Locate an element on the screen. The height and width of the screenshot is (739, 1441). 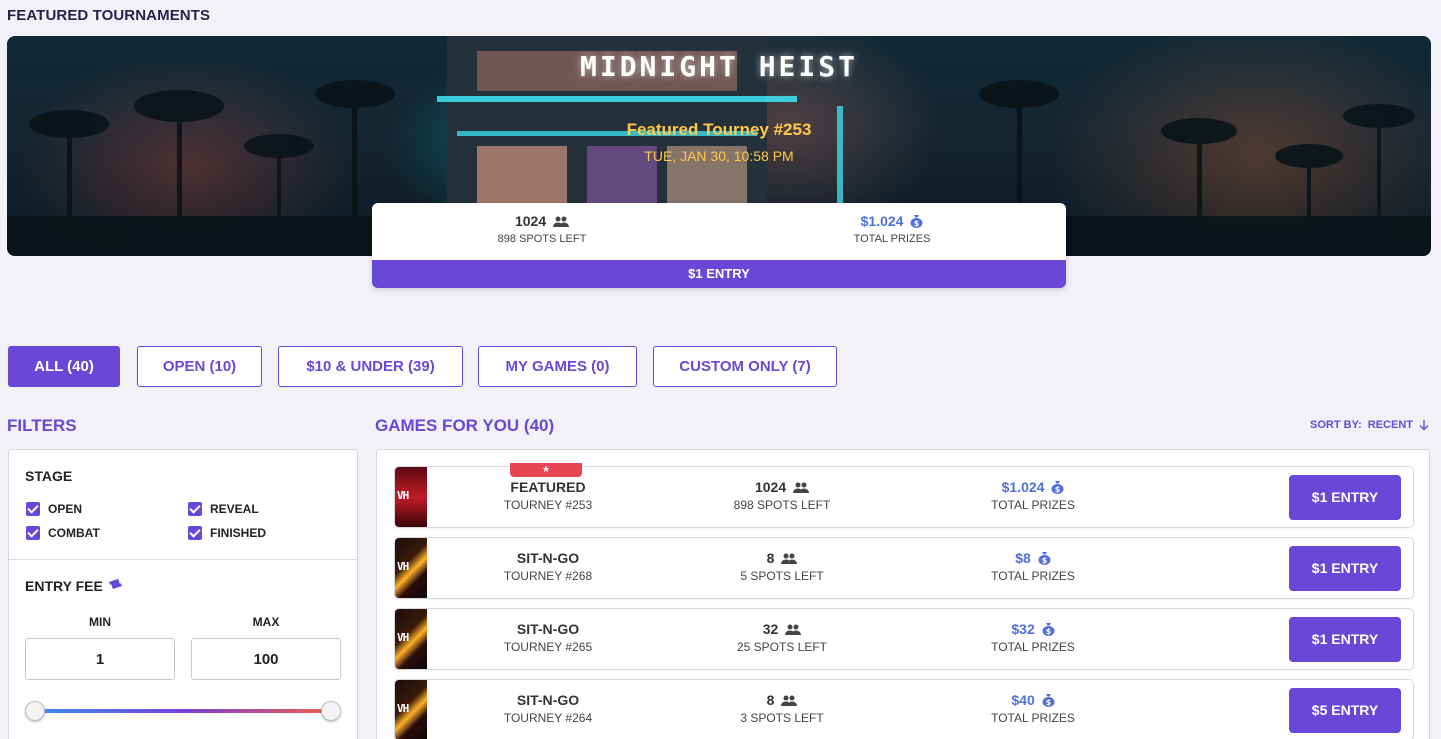
max-fee-input is located at coordinates (266, 659).